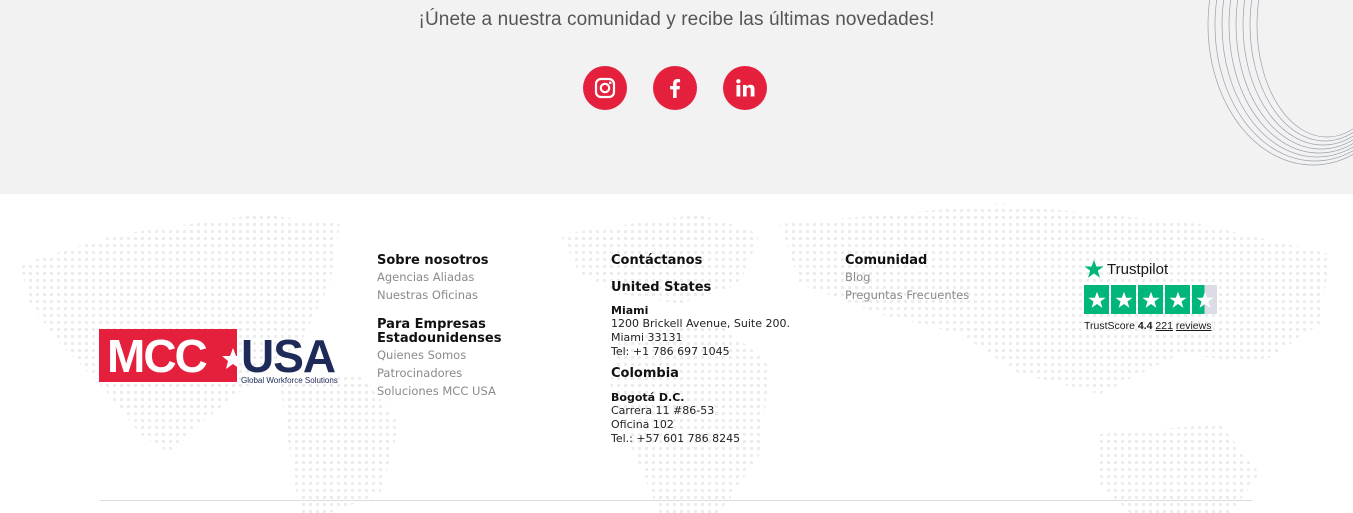 The image size is (1353, 513). What do you see at coordinates (886, 260) in the screenshot?
I see `community-heading: Comunidad` at bounding box center [886, 260].